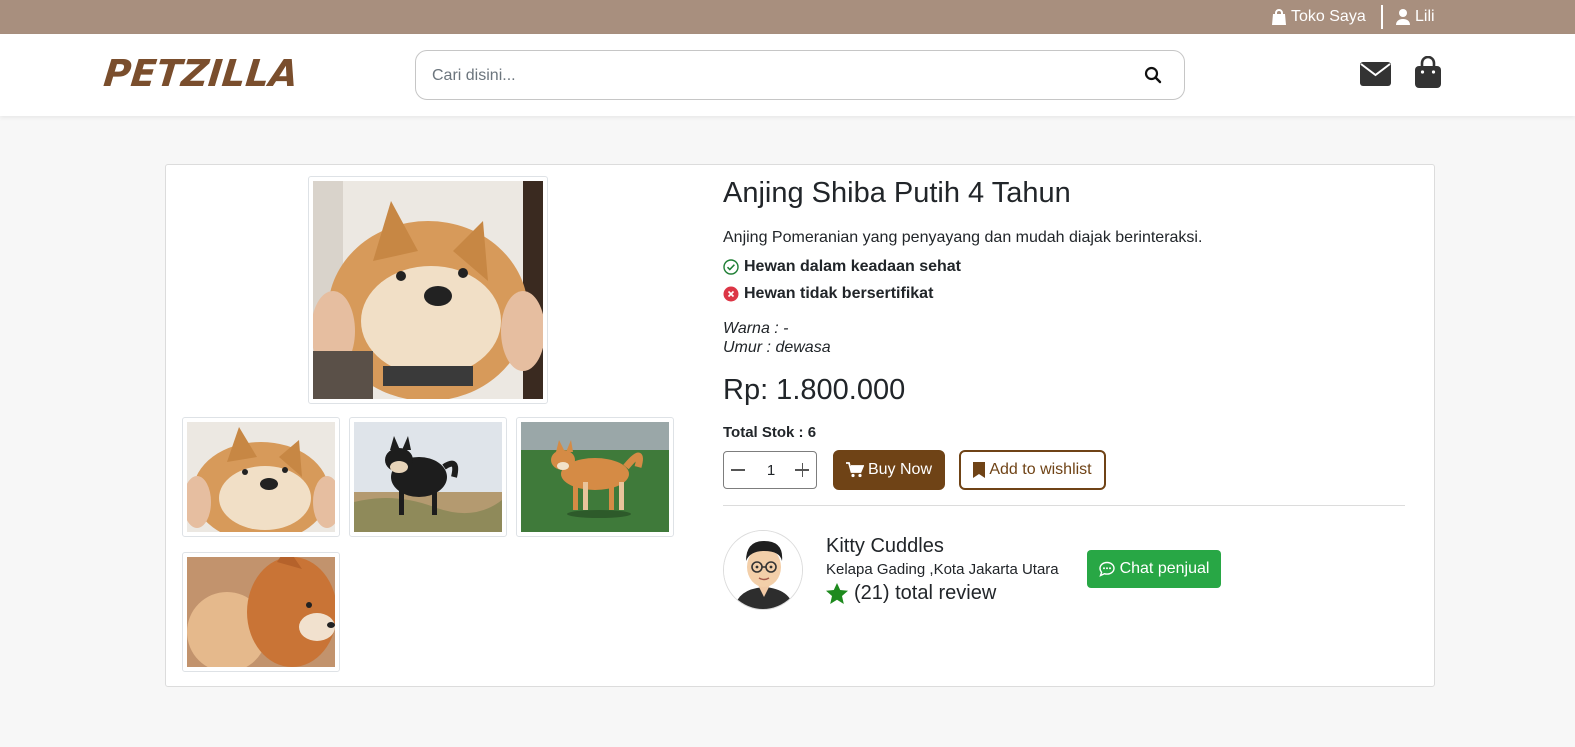 This screenshot has height=747, width=1575. I want to click on quantity-value: 1, so click(771, 470).